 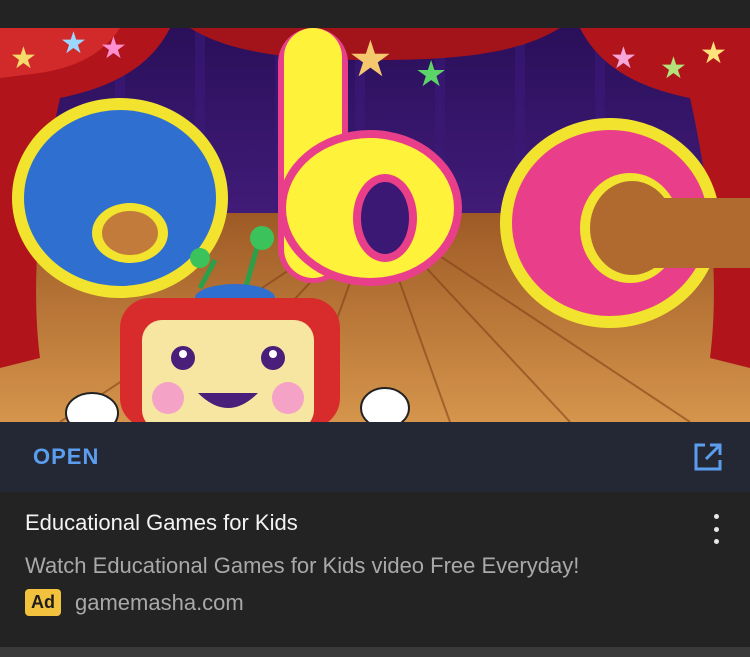 I want to click on action-bar: OPEN, so click(x=375, y=457).